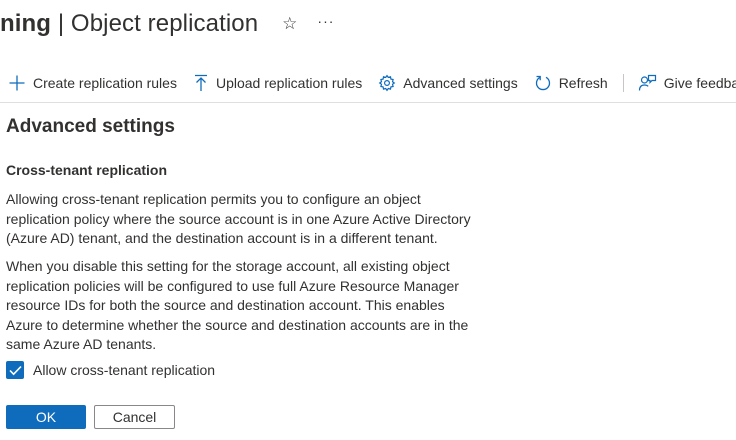  What do you see at coordinates (26, 23) in the screenshot?
I see `page-title-resource: ning` at bounding box center [26, 23].